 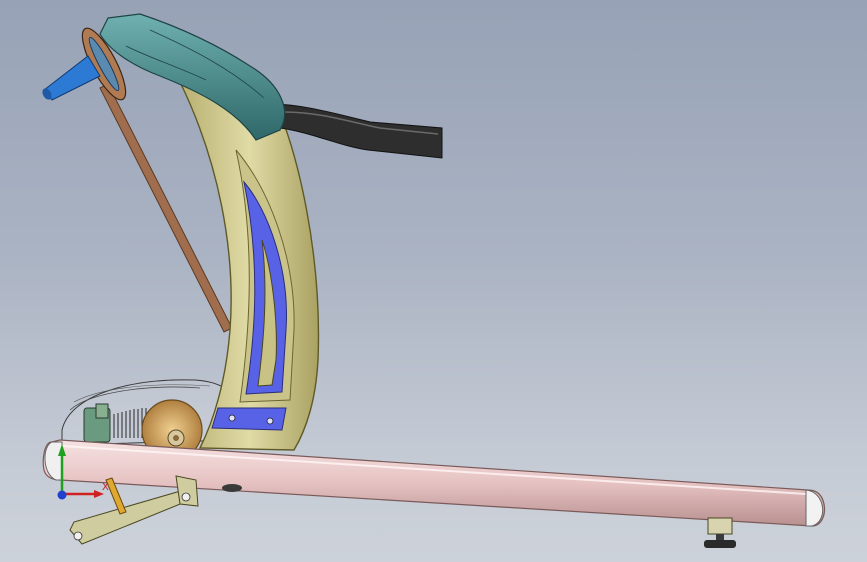 What do you see at coordinates (187, 491) in the screenshot?
I see `lift-bracket` at bounding box center [187, 491].